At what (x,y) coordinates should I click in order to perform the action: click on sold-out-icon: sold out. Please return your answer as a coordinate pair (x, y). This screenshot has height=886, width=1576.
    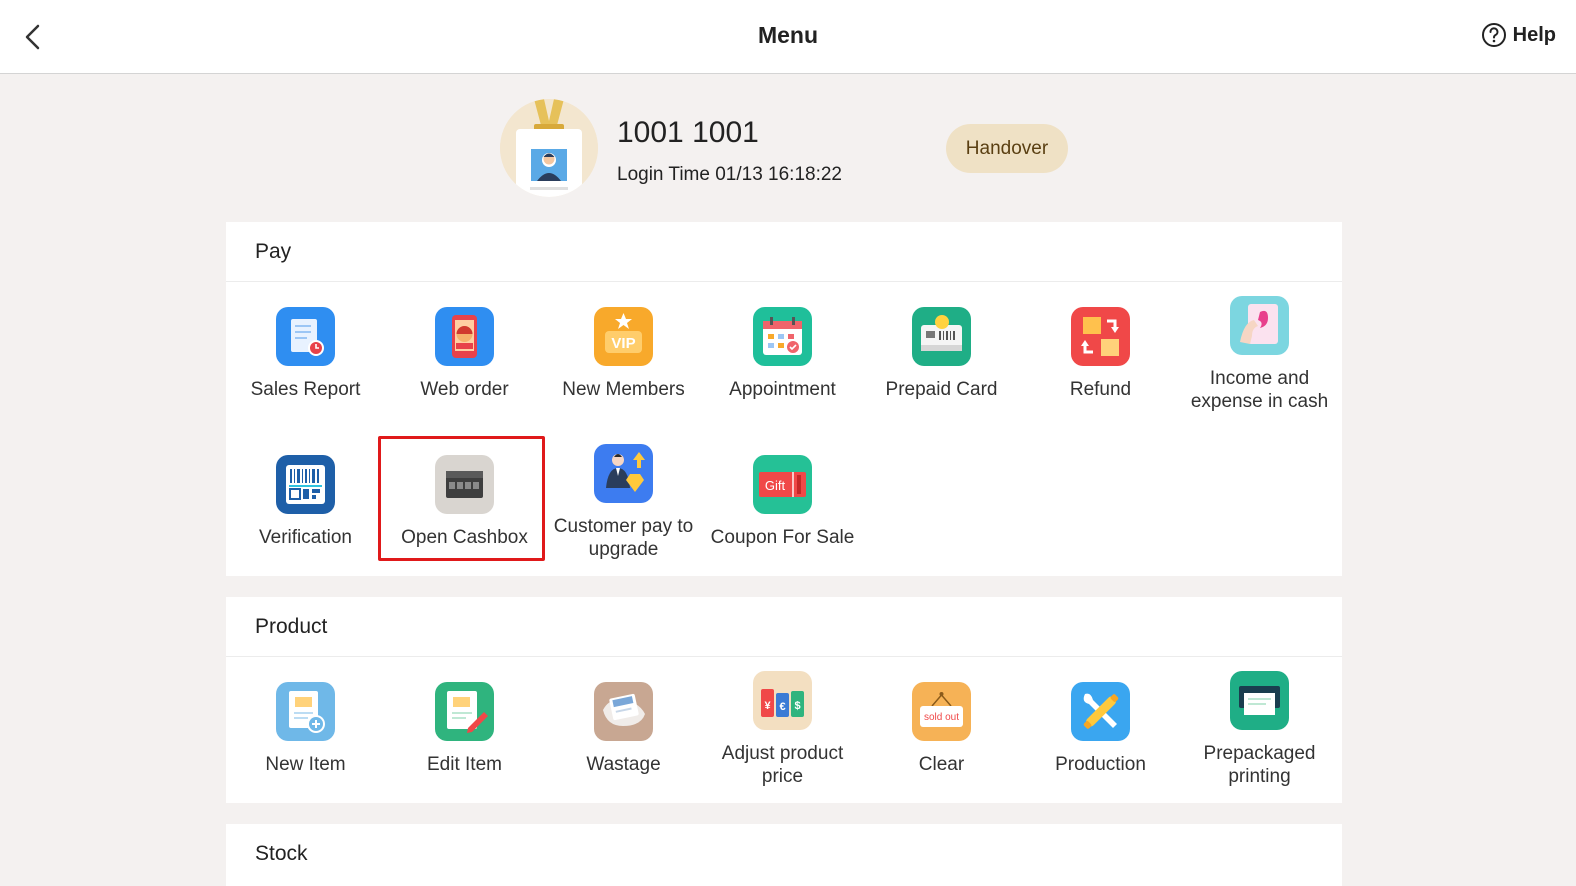
    Looking at the image, I should click on (941, 711).